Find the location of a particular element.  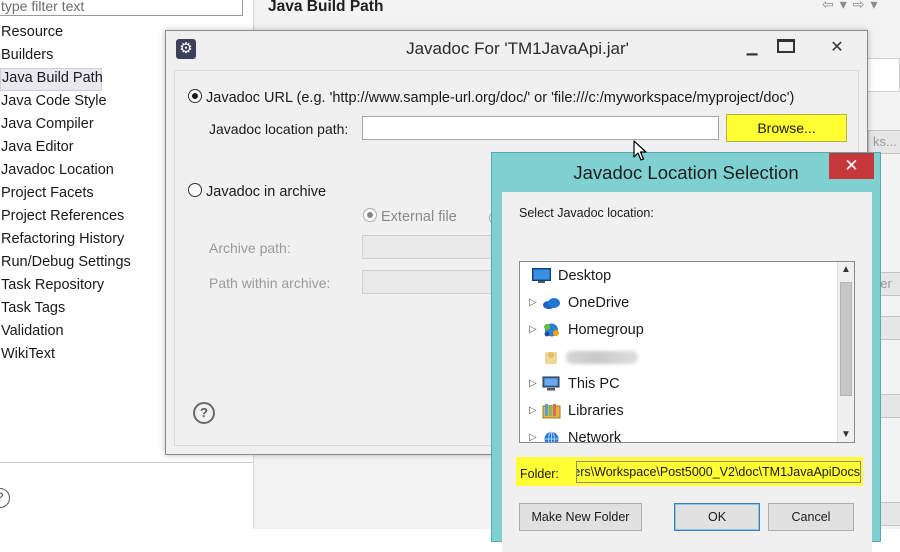

tree-item-label: This PC is located at coordinates (594, 384).